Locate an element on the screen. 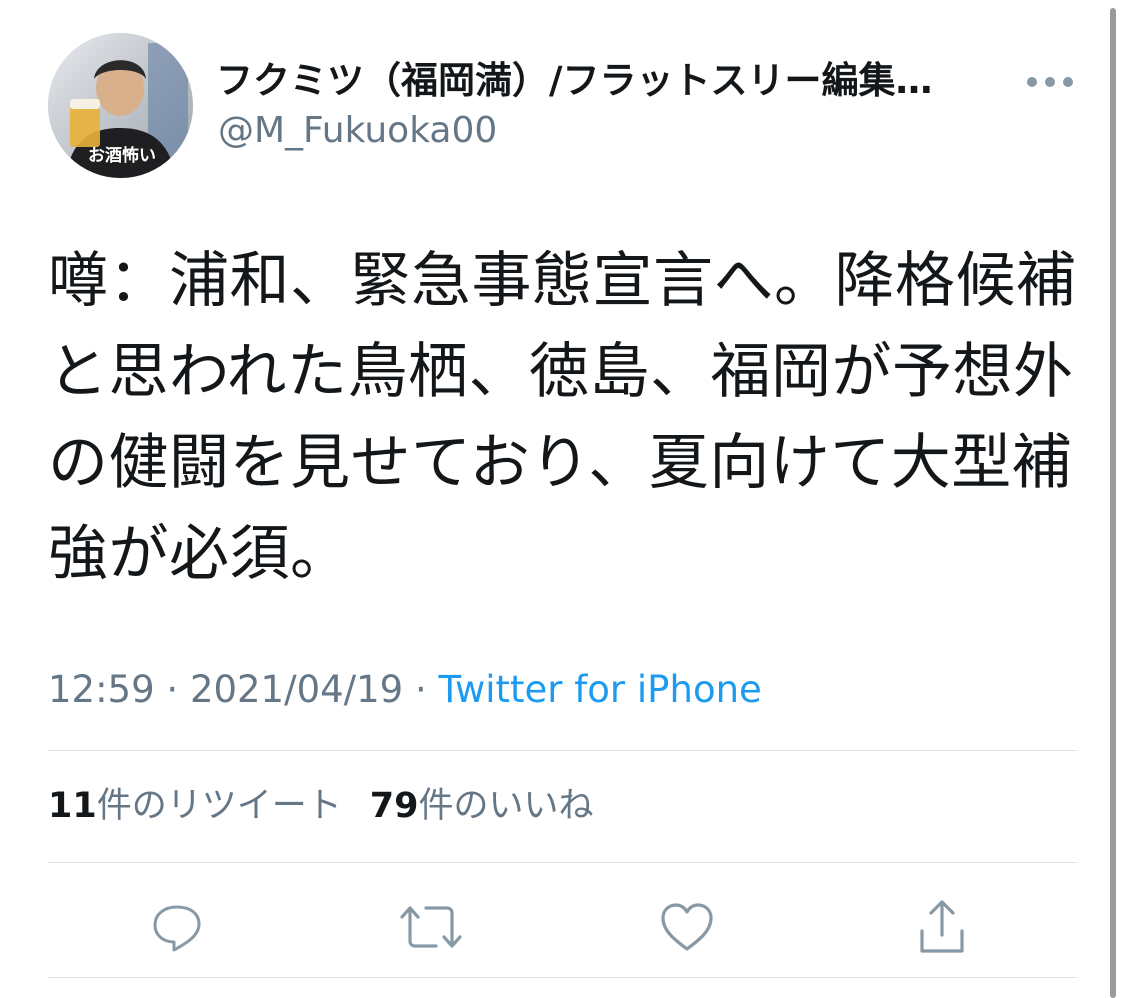  likes-count: 79 is located at coordinates (394, 806).